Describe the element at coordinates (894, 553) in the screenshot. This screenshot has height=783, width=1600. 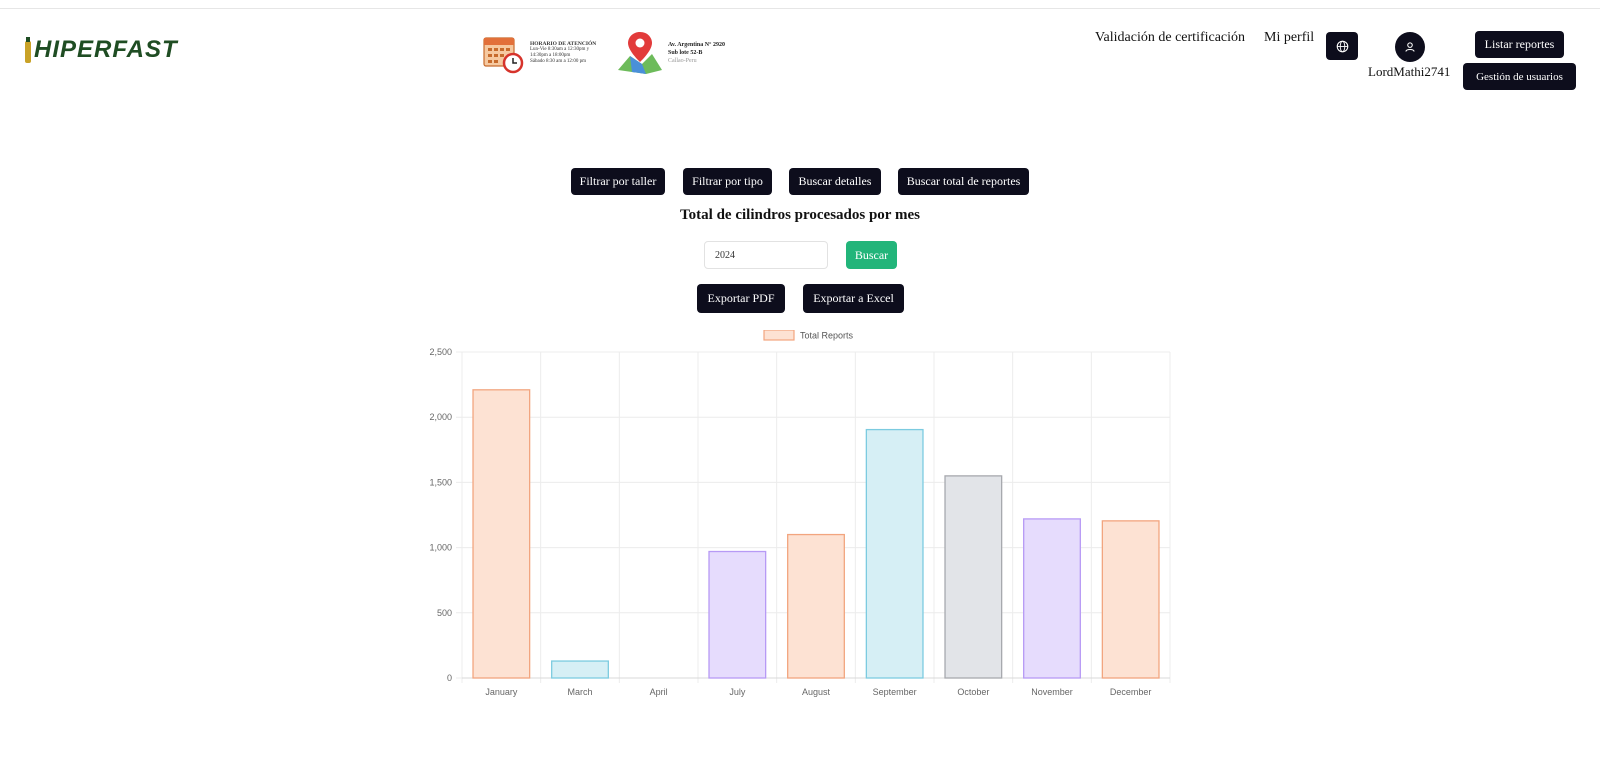
I see `bar-september` at that location.